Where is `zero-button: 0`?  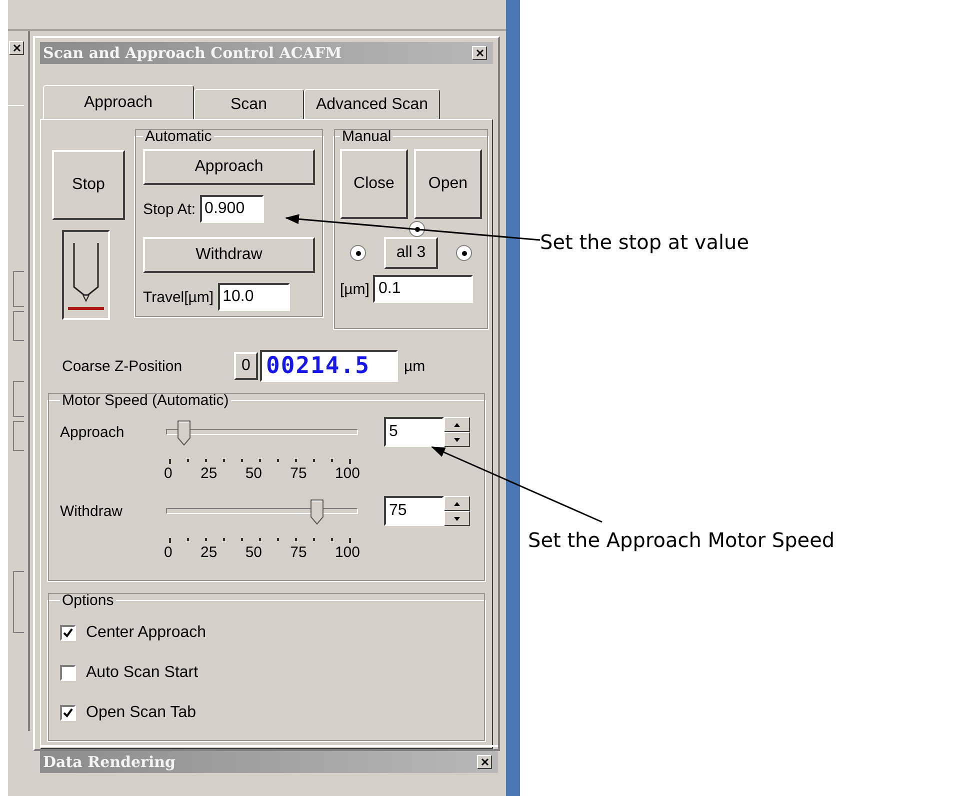
zero-button: 0 is located at coordinates (246, 366).